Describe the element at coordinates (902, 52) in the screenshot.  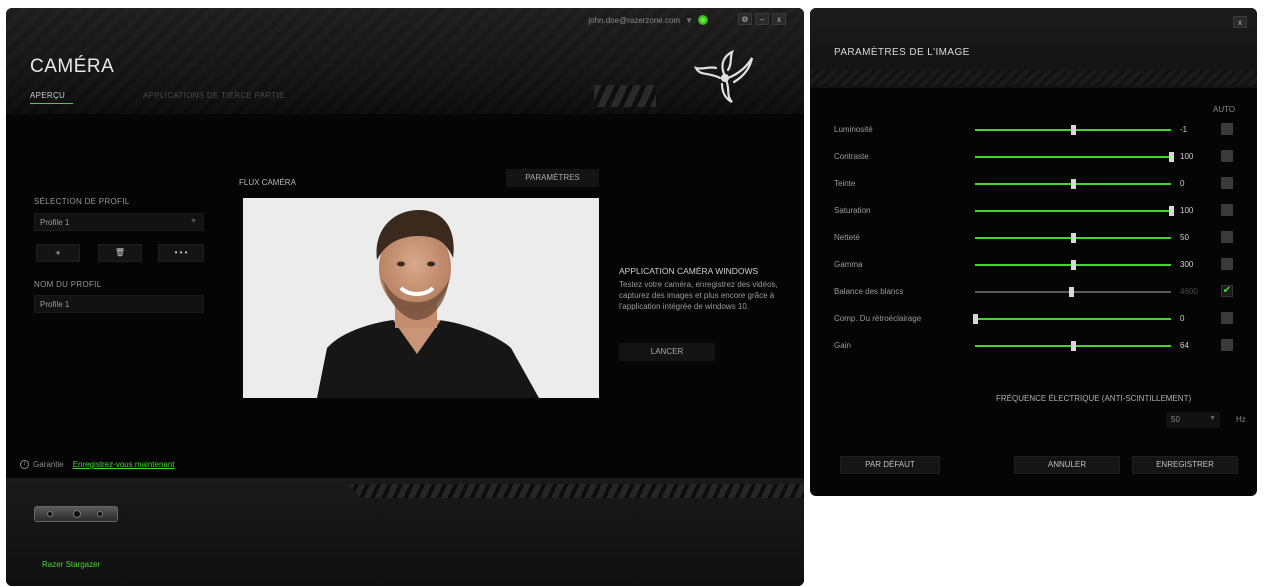
I see `side-title: PARAMÈTRES DE L'IMAGE` at that location.